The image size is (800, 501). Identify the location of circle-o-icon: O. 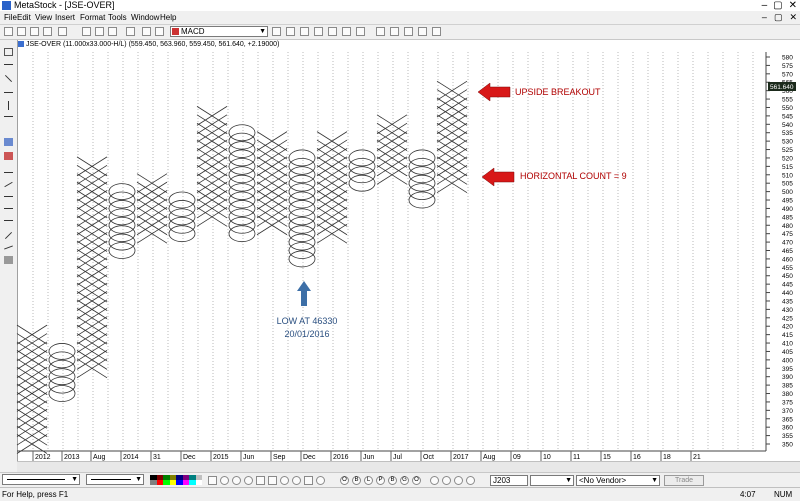
(344, 480).